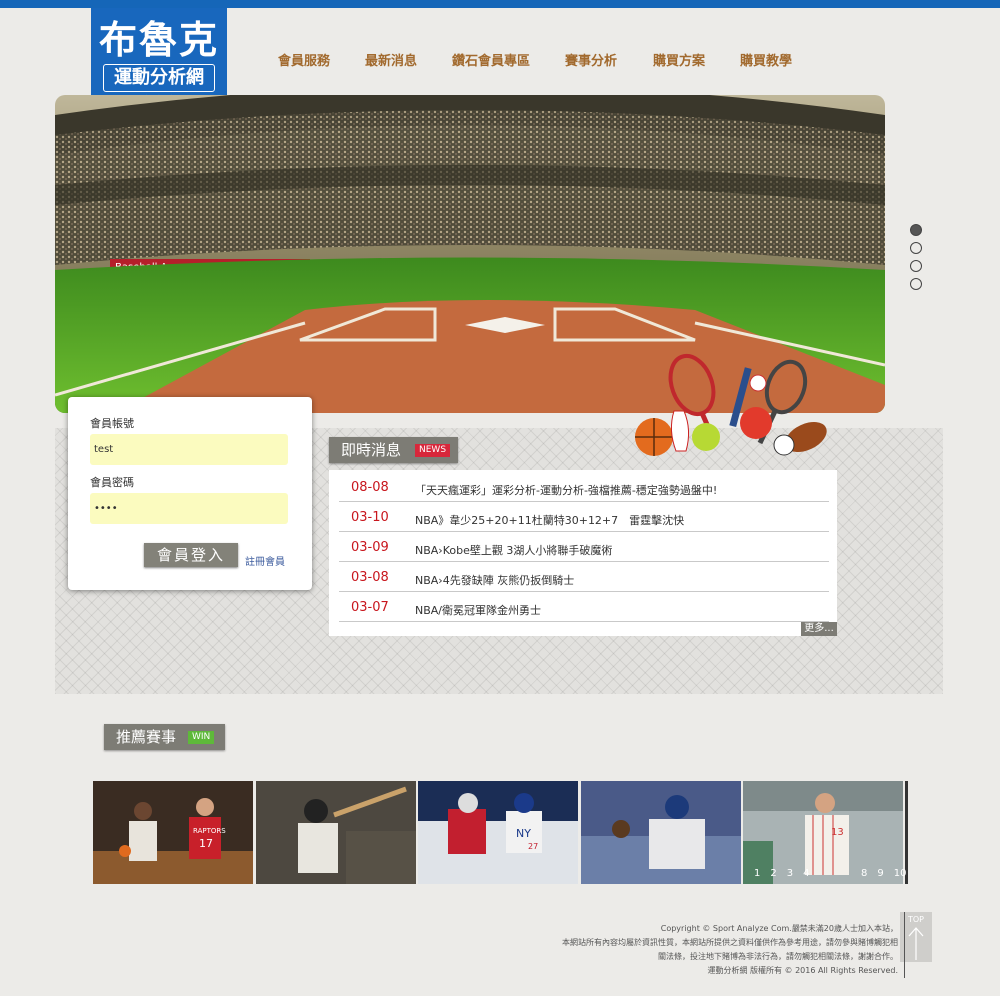 The width and height of the screenshot is (1000, 996). I want to click on photo-text-ny: NY, so click(523, 833).